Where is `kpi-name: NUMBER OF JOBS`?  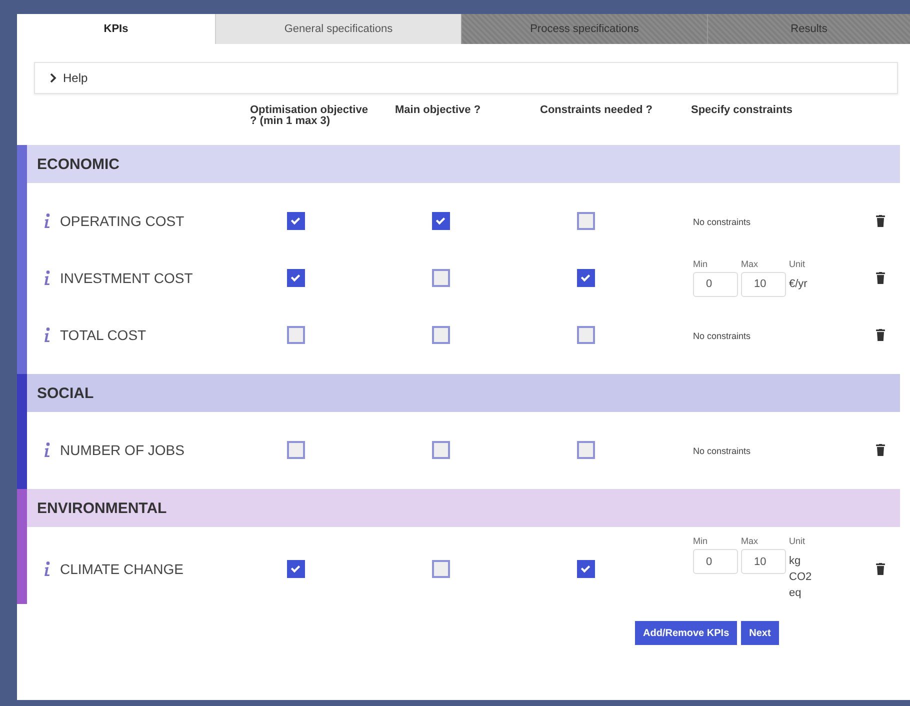
kpi-name: NUMBER OF JOBS is located at coordinates (123, 450).